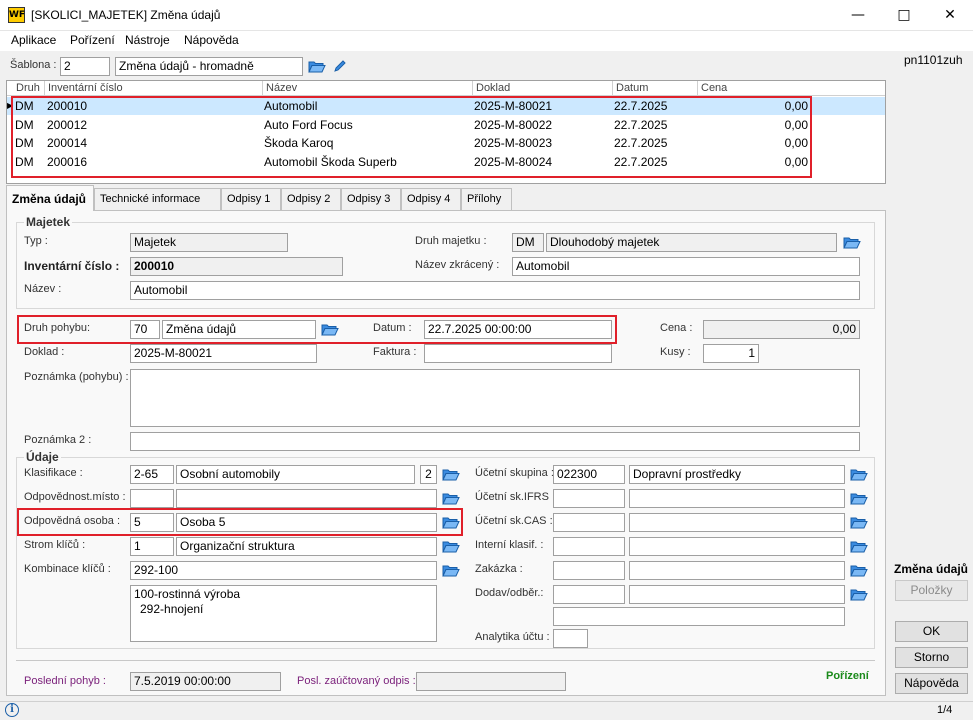  Describe the element at coordinates (58, 440) in the screenshot. I see `poznamka2-label: Poznámka 2 :` at that location.